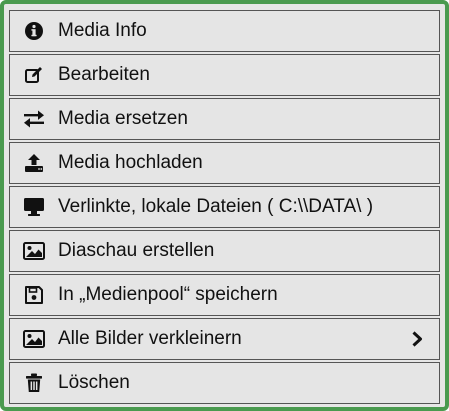 This screenshot has width=449, height=411. I want to click on menu-item-diaschau-erstellen: Diaschau erstellen, so click(224, 251).